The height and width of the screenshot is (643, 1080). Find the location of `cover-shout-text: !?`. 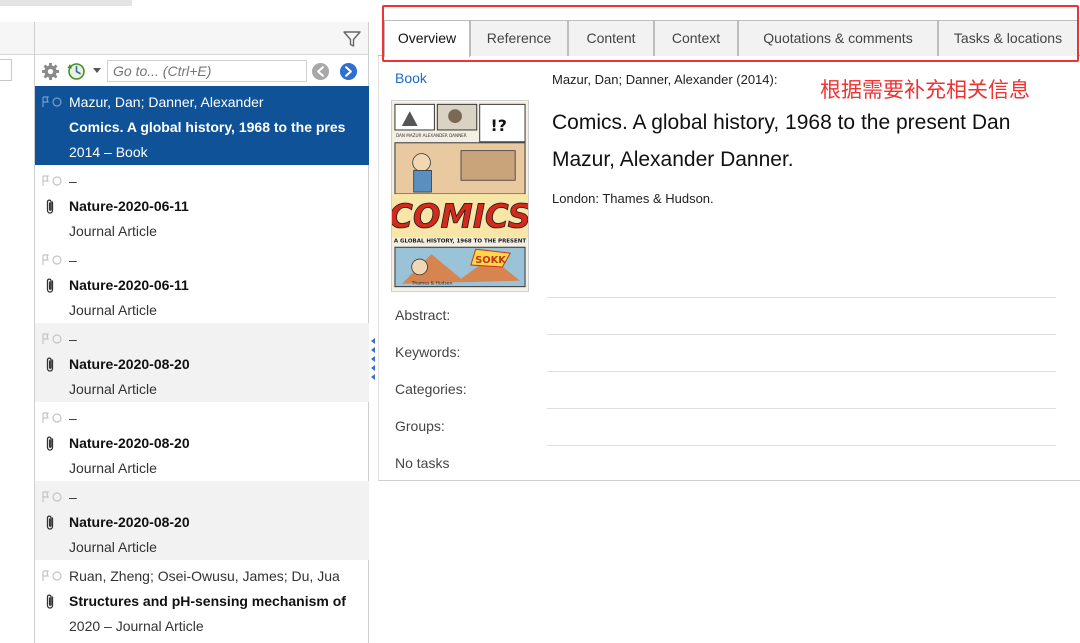

cover-shout-text: !? is located at coordinates (499, 125).